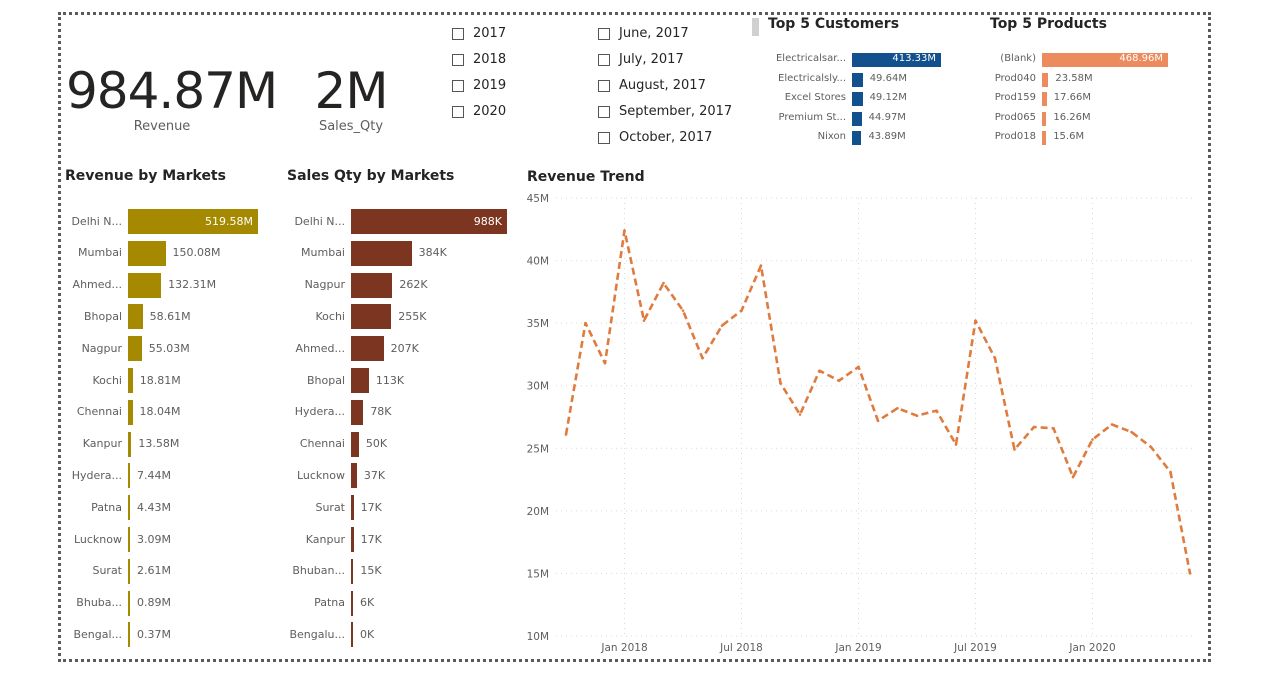  I want to click on year-slicer-label: 2018, so click(490, 59).